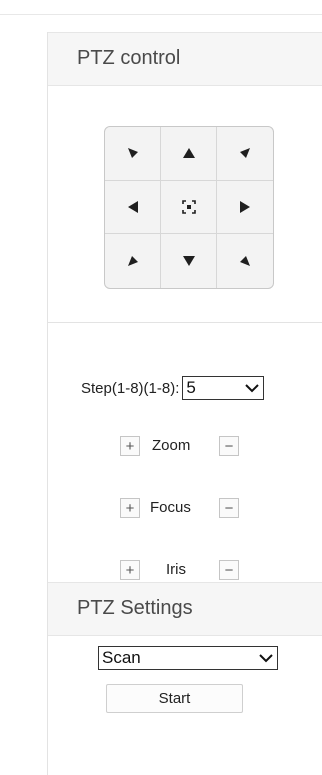 The height and width of the screenshot is (775, 322). I want to click on down-left-icon, so click(132, 261).